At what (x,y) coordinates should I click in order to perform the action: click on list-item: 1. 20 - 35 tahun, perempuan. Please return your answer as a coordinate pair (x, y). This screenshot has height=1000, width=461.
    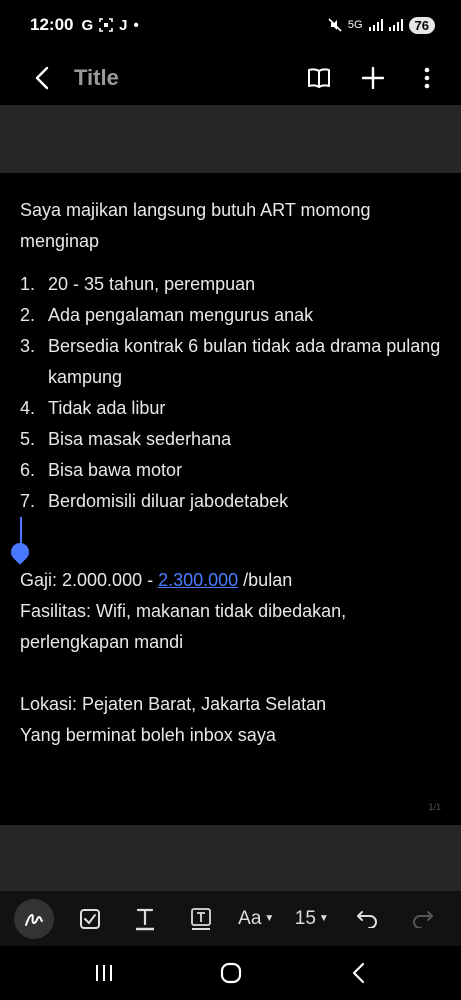
    Looking at the image, I should click on (230, 284).